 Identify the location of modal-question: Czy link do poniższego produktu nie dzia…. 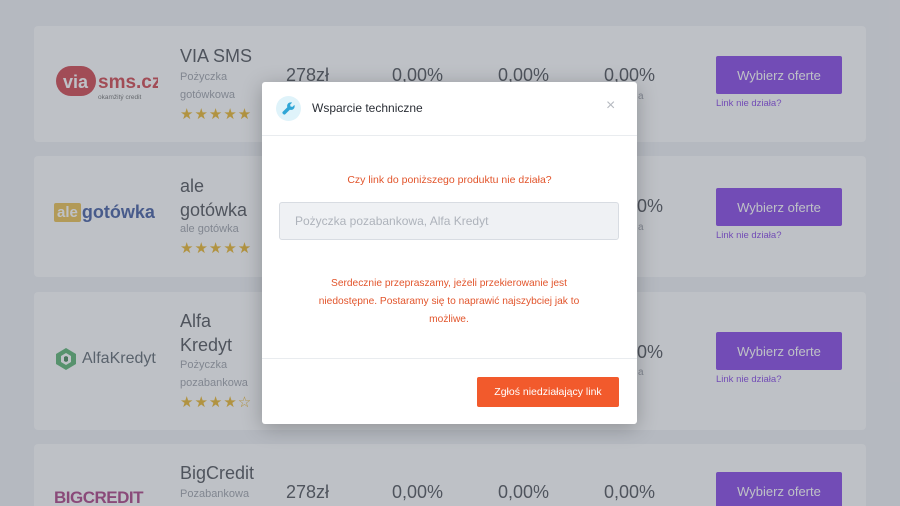
(449, 180).